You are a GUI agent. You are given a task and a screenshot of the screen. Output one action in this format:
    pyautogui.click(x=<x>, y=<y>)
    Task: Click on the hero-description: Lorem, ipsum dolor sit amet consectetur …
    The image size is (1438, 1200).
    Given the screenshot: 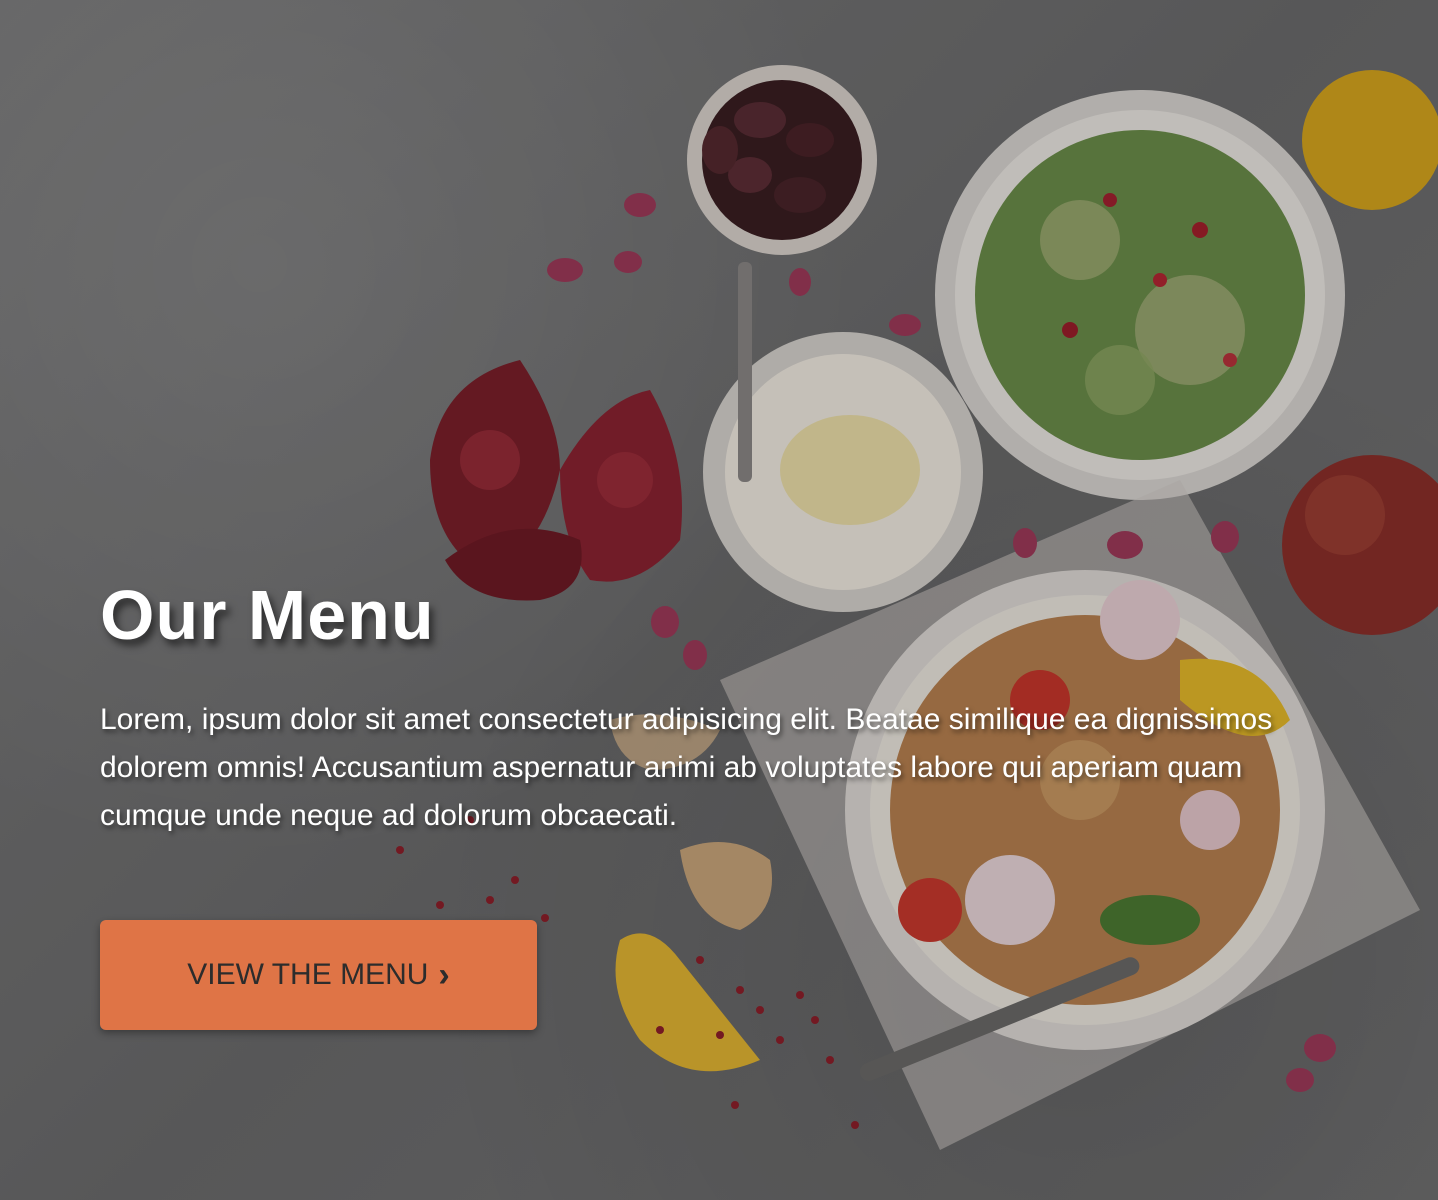 What is the action you would take?
    pyautogui.click(x=686, y=767)
    